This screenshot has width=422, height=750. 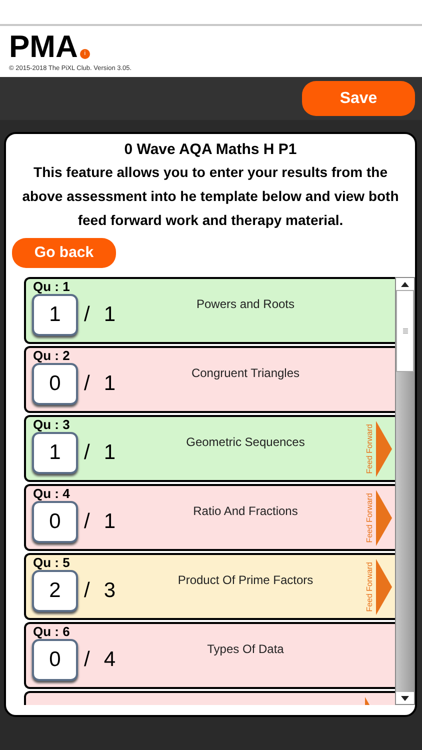 What do you see at coordinates (51, 355) in the screenshot?
I see `question-label: Qu : 2` at bounding box center [51, 355].